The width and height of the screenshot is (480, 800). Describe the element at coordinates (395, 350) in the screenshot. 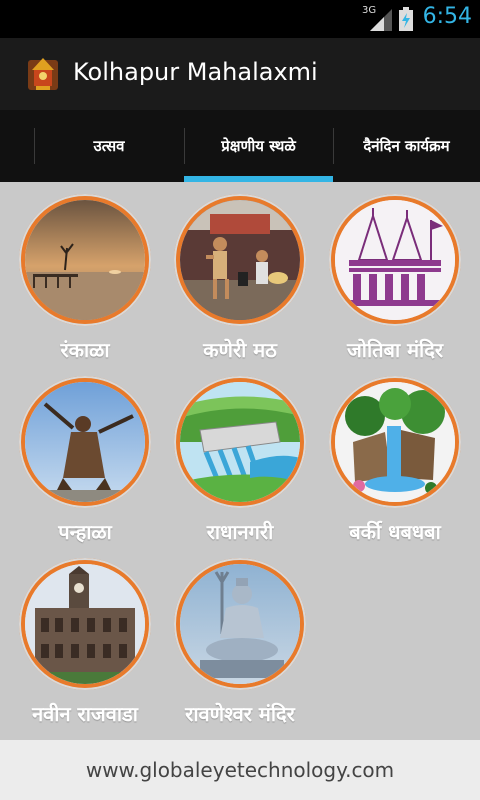

I see `place-label: जोतिबा मंदिर` at that location.